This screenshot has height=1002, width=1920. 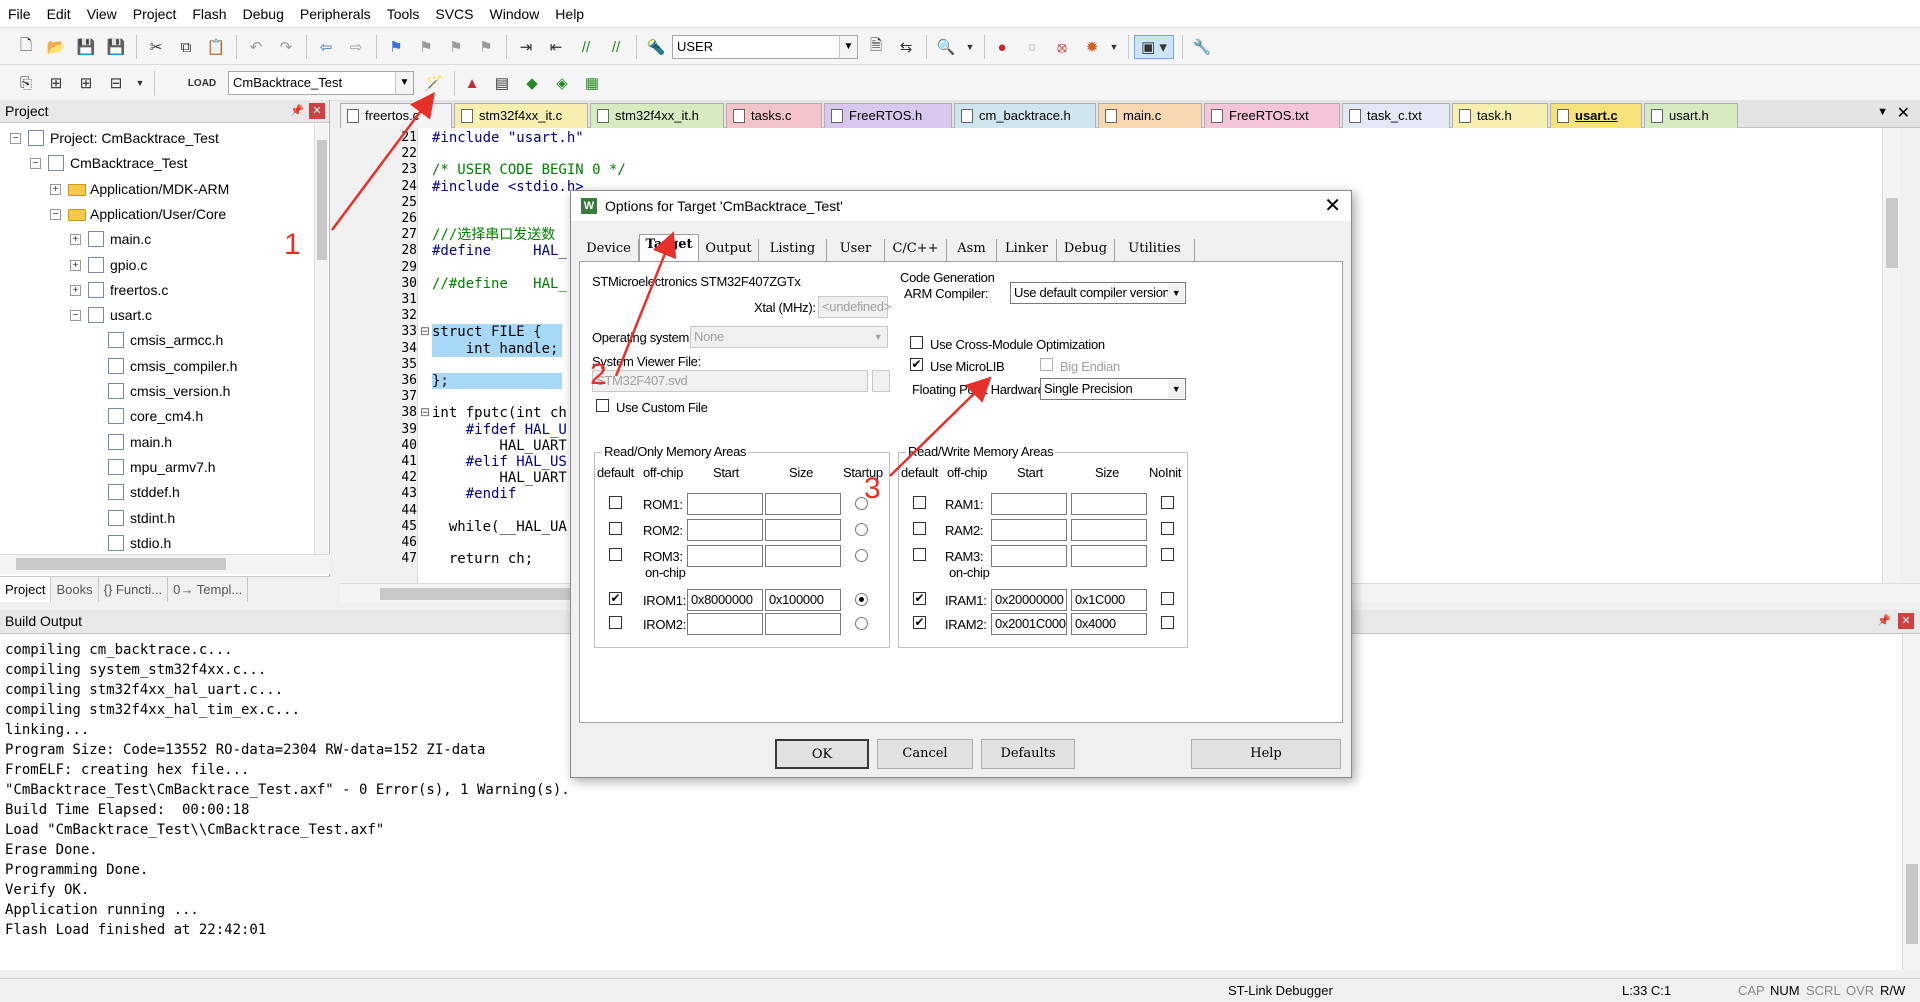 I want to click on download-icon: LOAD, so click(x=202, y=83).